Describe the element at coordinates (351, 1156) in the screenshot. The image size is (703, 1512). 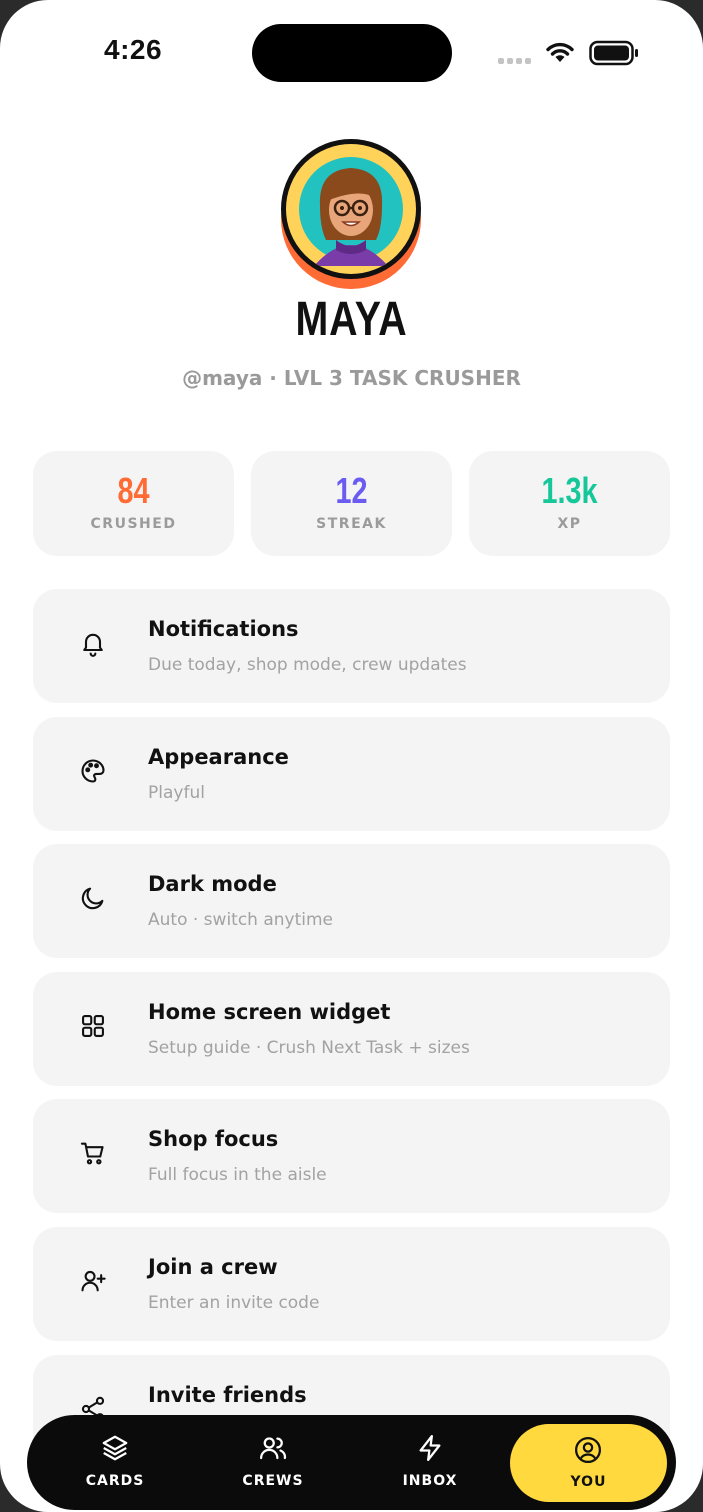
I see `menu-item-shop-focus: Shop focus Full focus in the aisle` at that location.